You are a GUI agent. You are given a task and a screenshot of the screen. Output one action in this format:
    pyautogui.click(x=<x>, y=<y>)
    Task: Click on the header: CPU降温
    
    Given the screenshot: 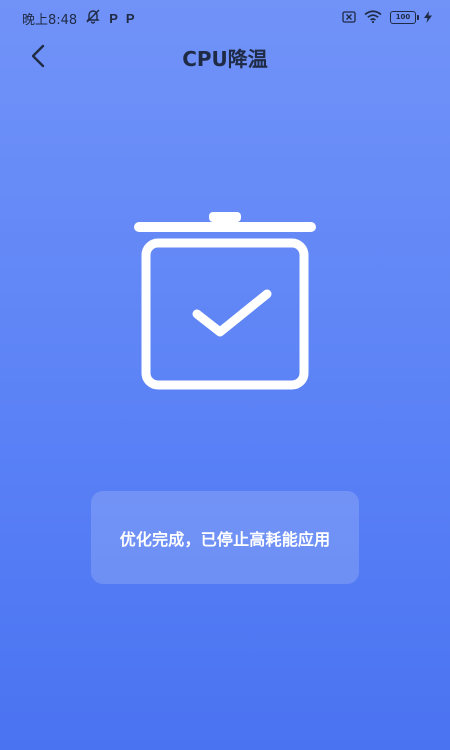 What is the action you would take?
    pyautogui.click(x=225, y=56)
    